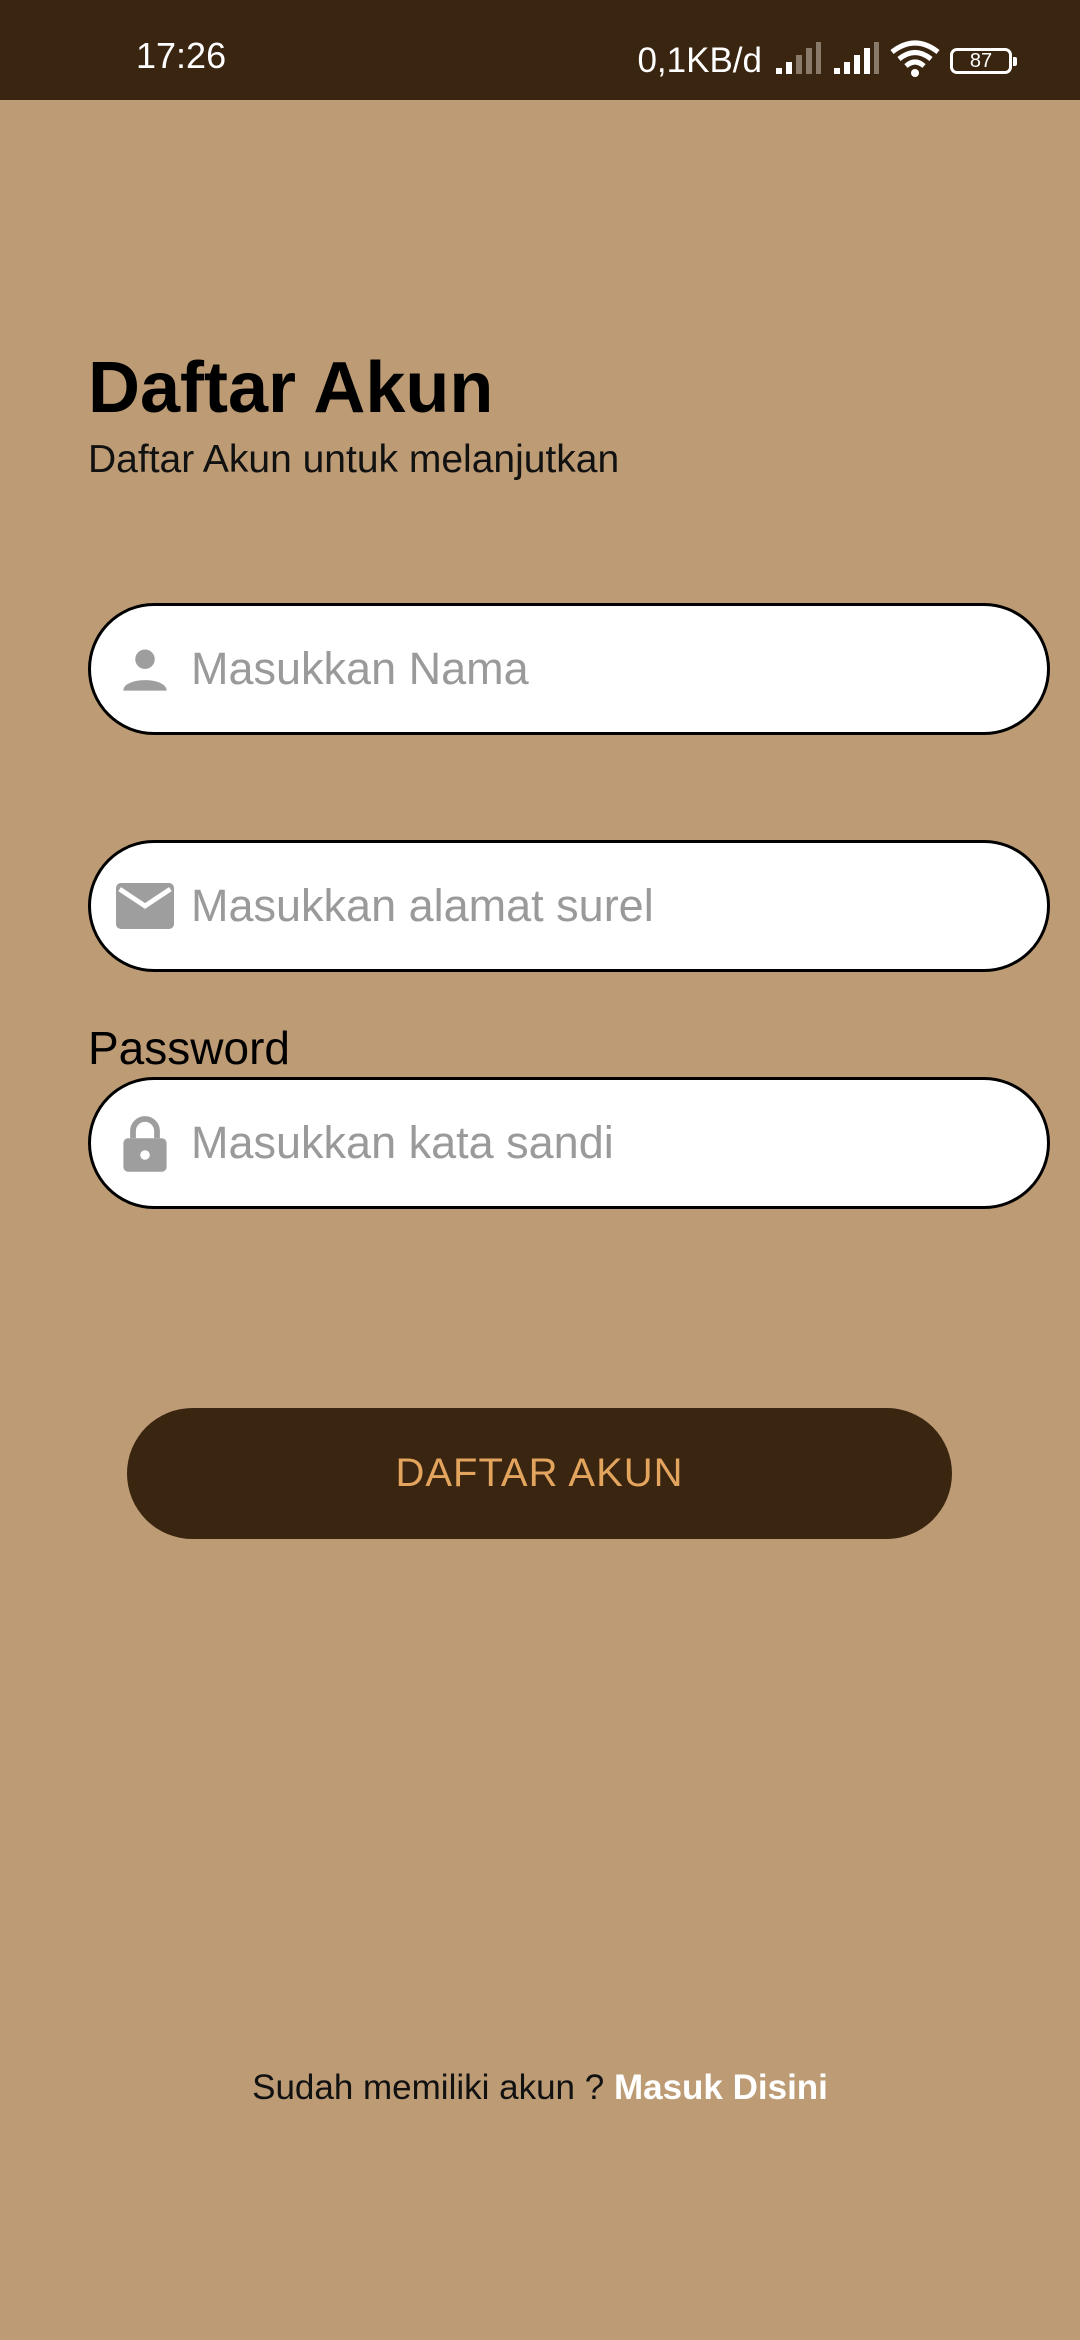 Image resolution: width=1080 pixels, height=2340 pixels. Describe the element at coordinates (721, 2087) in the screenshot. I see `login-link: Masuk Disini` at that location.